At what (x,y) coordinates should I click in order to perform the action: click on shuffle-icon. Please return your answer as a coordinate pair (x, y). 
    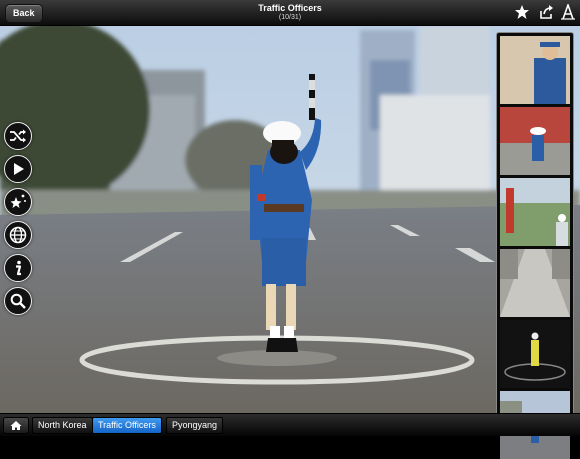
    Looking at the image, I should click on (18, 136).